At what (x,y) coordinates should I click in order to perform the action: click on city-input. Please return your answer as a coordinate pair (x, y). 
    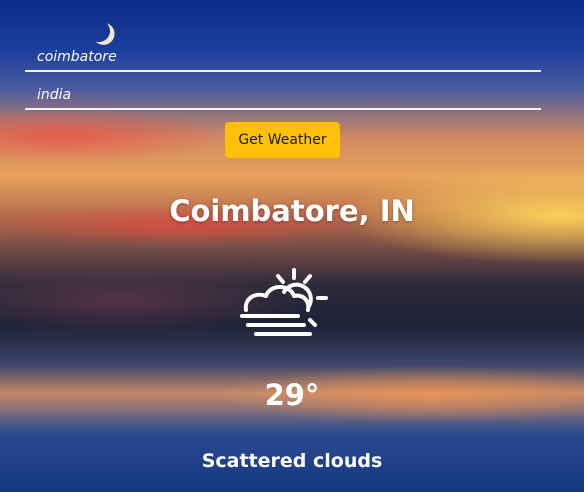
    Looking at the image, I should click on (283, 58).